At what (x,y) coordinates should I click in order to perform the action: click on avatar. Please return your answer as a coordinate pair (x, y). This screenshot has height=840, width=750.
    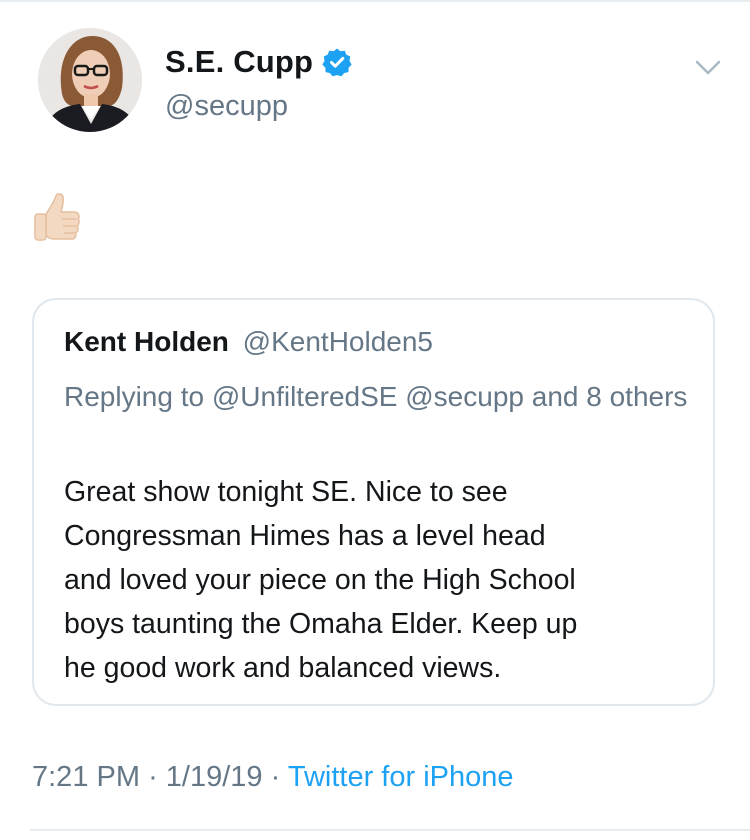
    Looking at the image, I should click on (90, 80).